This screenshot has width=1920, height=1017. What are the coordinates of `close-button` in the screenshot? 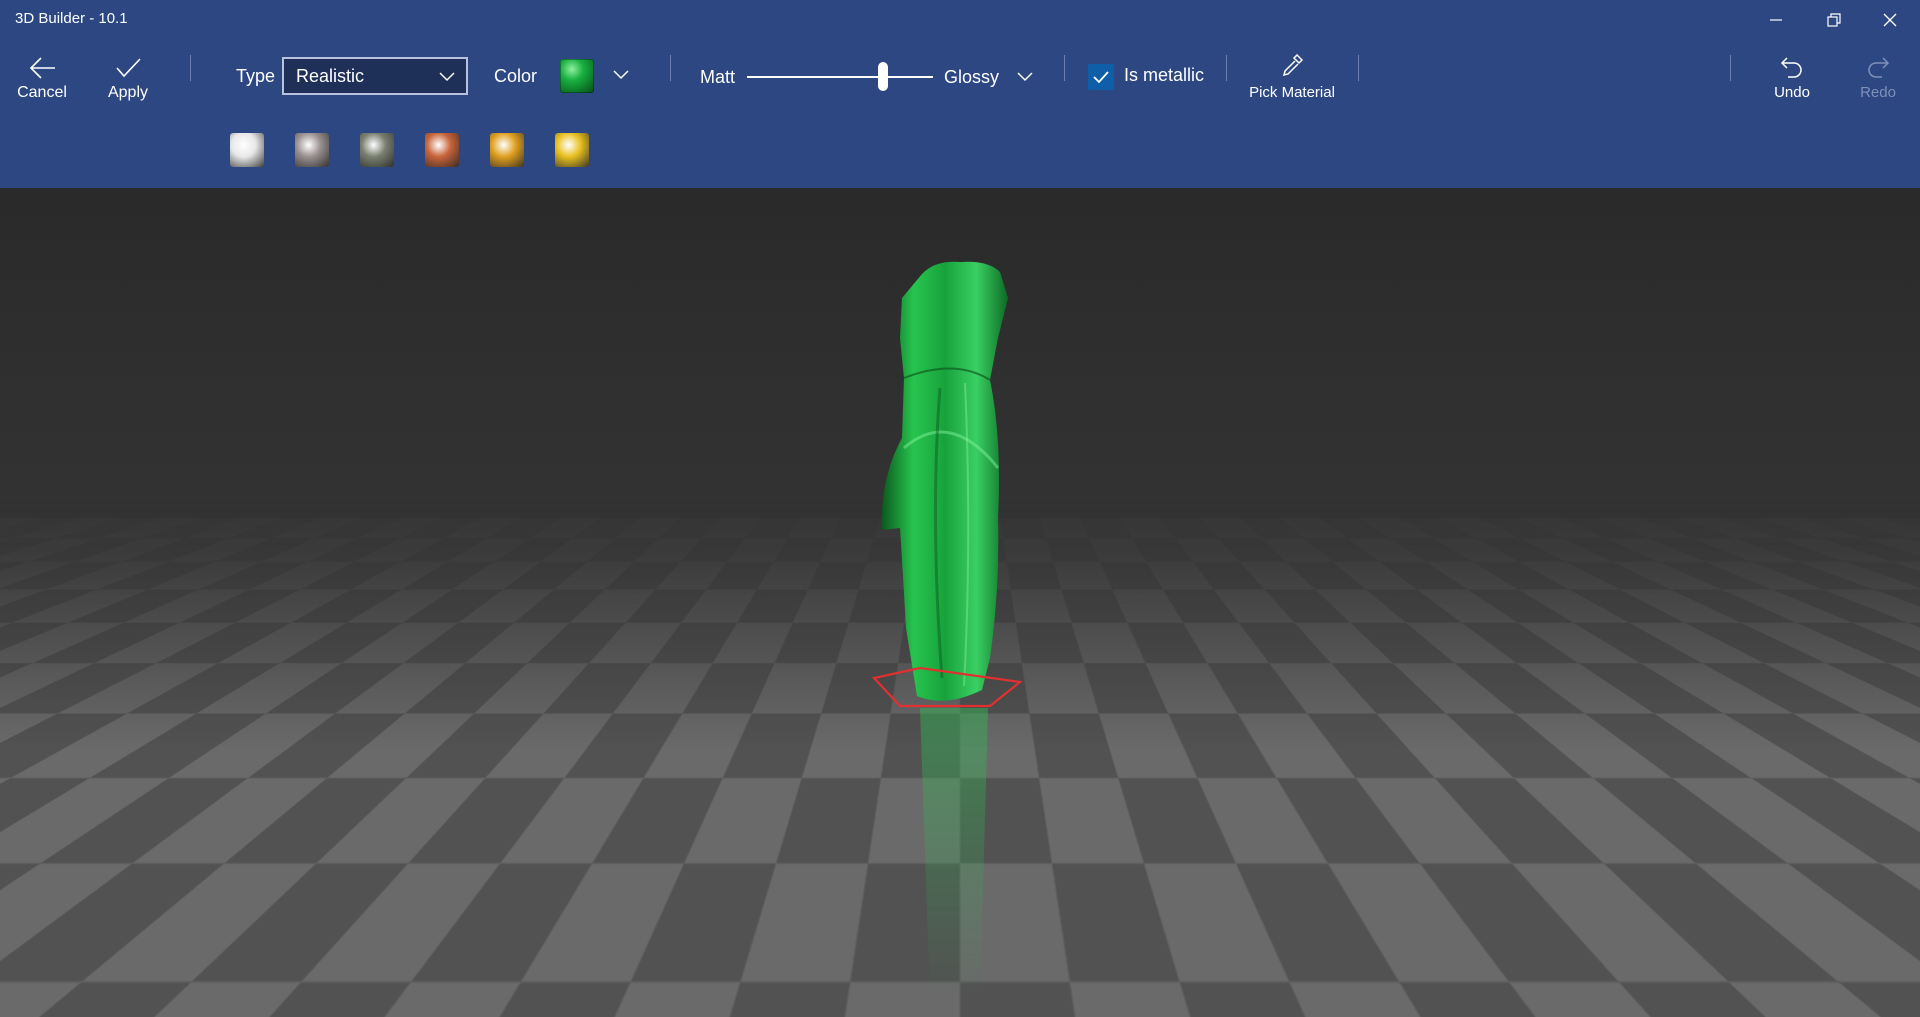 It's located at (1890, 20).